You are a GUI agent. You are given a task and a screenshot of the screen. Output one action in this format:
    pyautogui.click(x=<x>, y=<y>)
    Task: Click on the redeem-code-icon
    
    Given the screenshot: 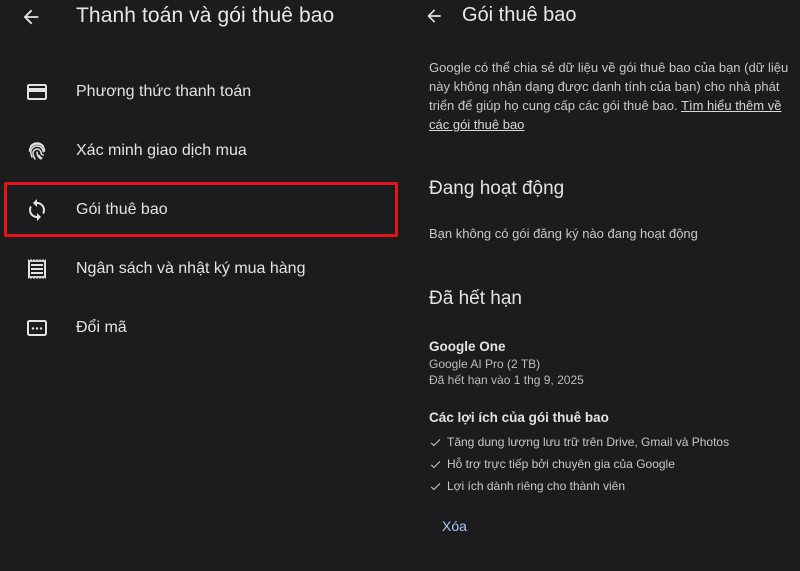 What is the action you would take?
    pyautogui.click(x=37, y=328)
    